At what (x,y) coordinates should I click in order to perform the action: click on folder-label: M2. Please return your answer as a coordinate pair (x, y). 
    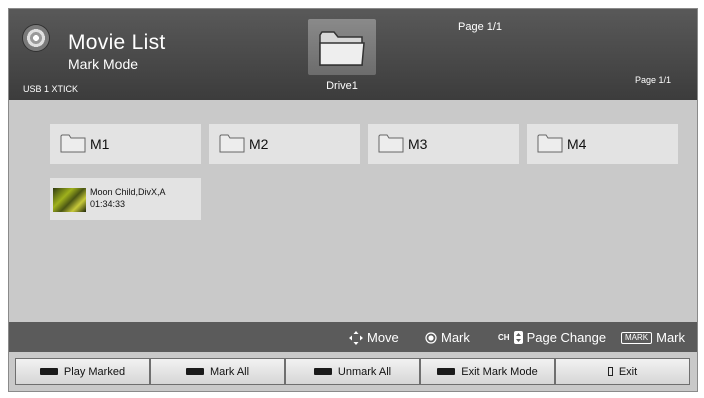
    Looking at the image, I should click on (259, 144).